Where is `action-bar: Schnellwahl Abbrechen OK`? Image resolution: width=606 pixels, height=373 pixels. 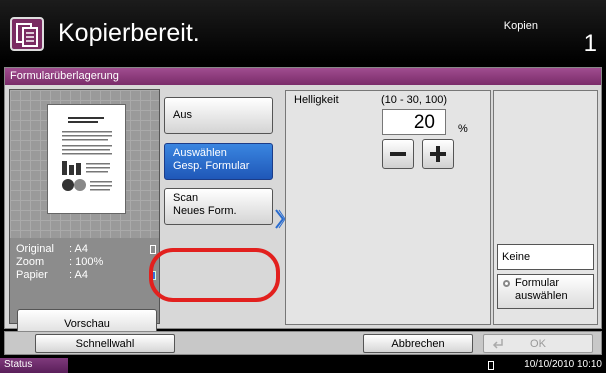
action-bar: Schnellwahl Abbrechen OK is located at coordinates (303, 343).